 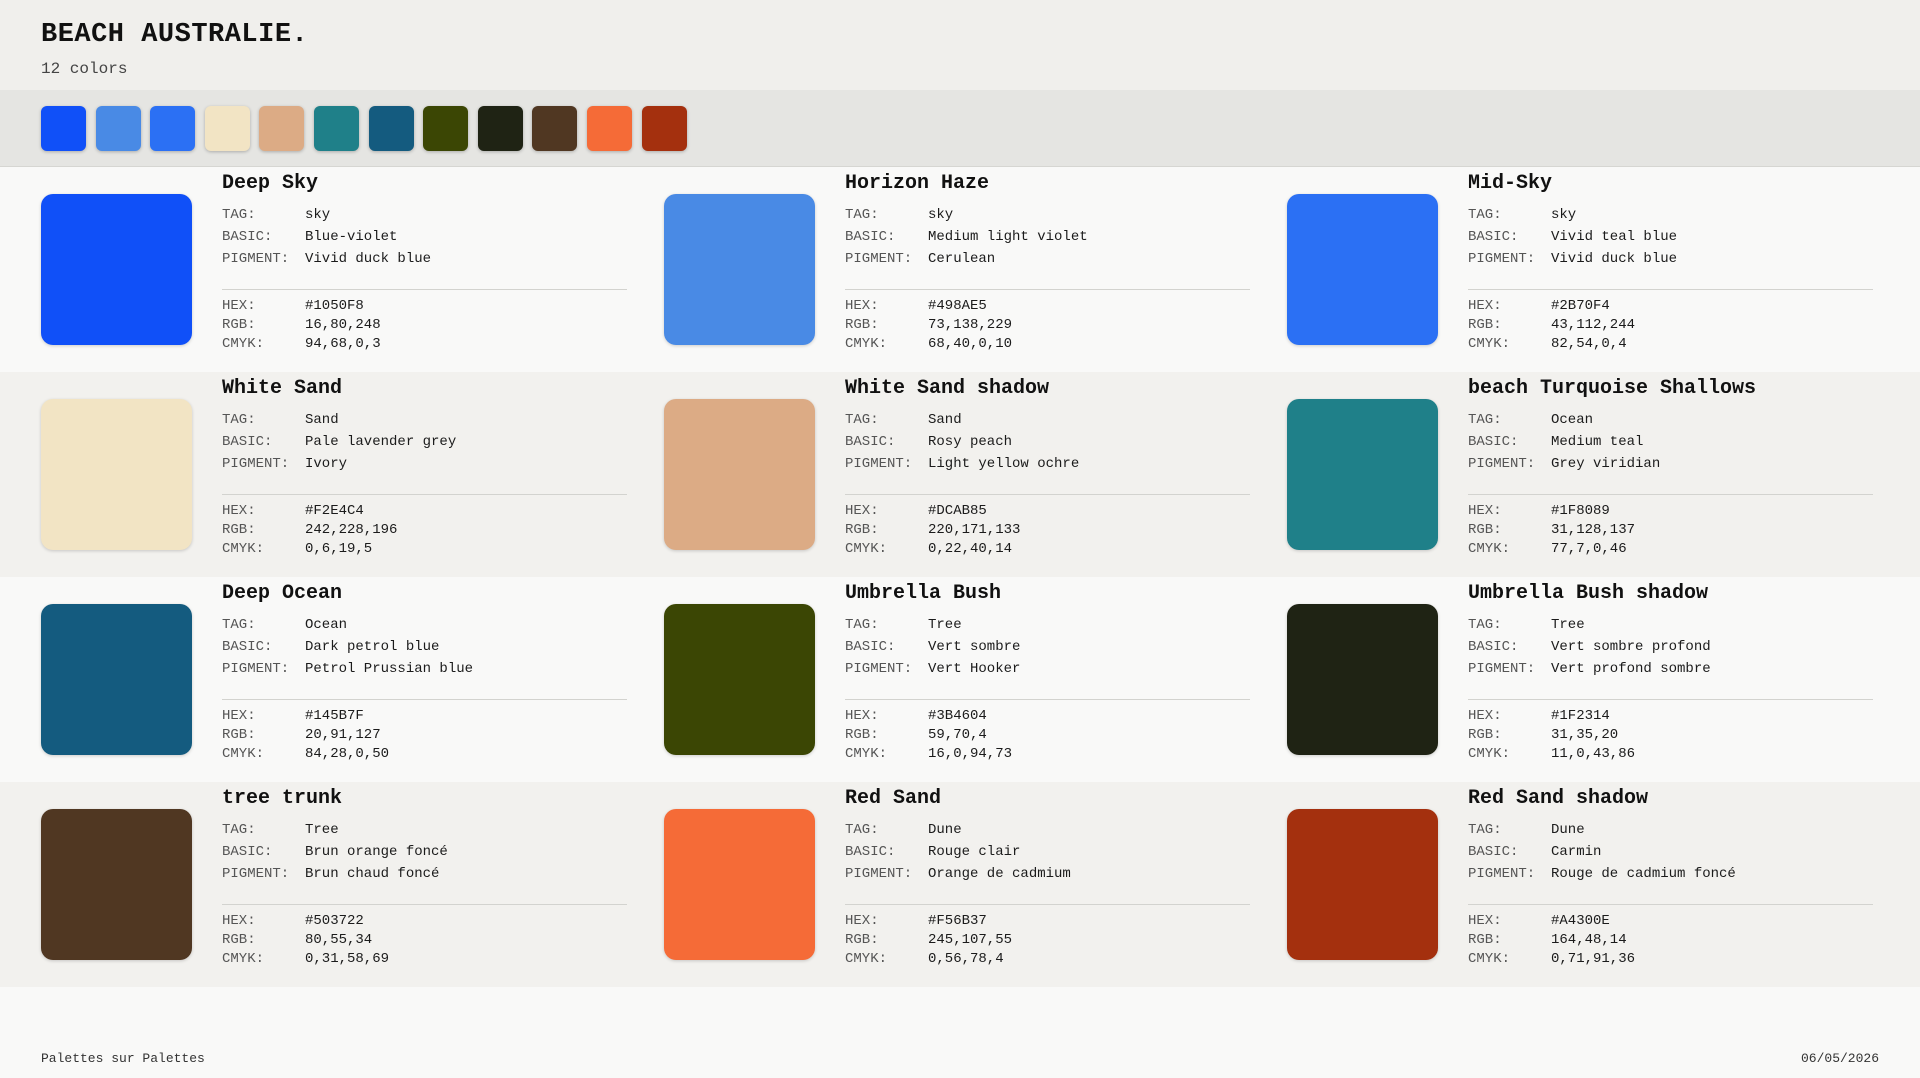 I want to click on color-cmyk-row: CMYK: 84,28,0,50, so click(x=305, y=754).